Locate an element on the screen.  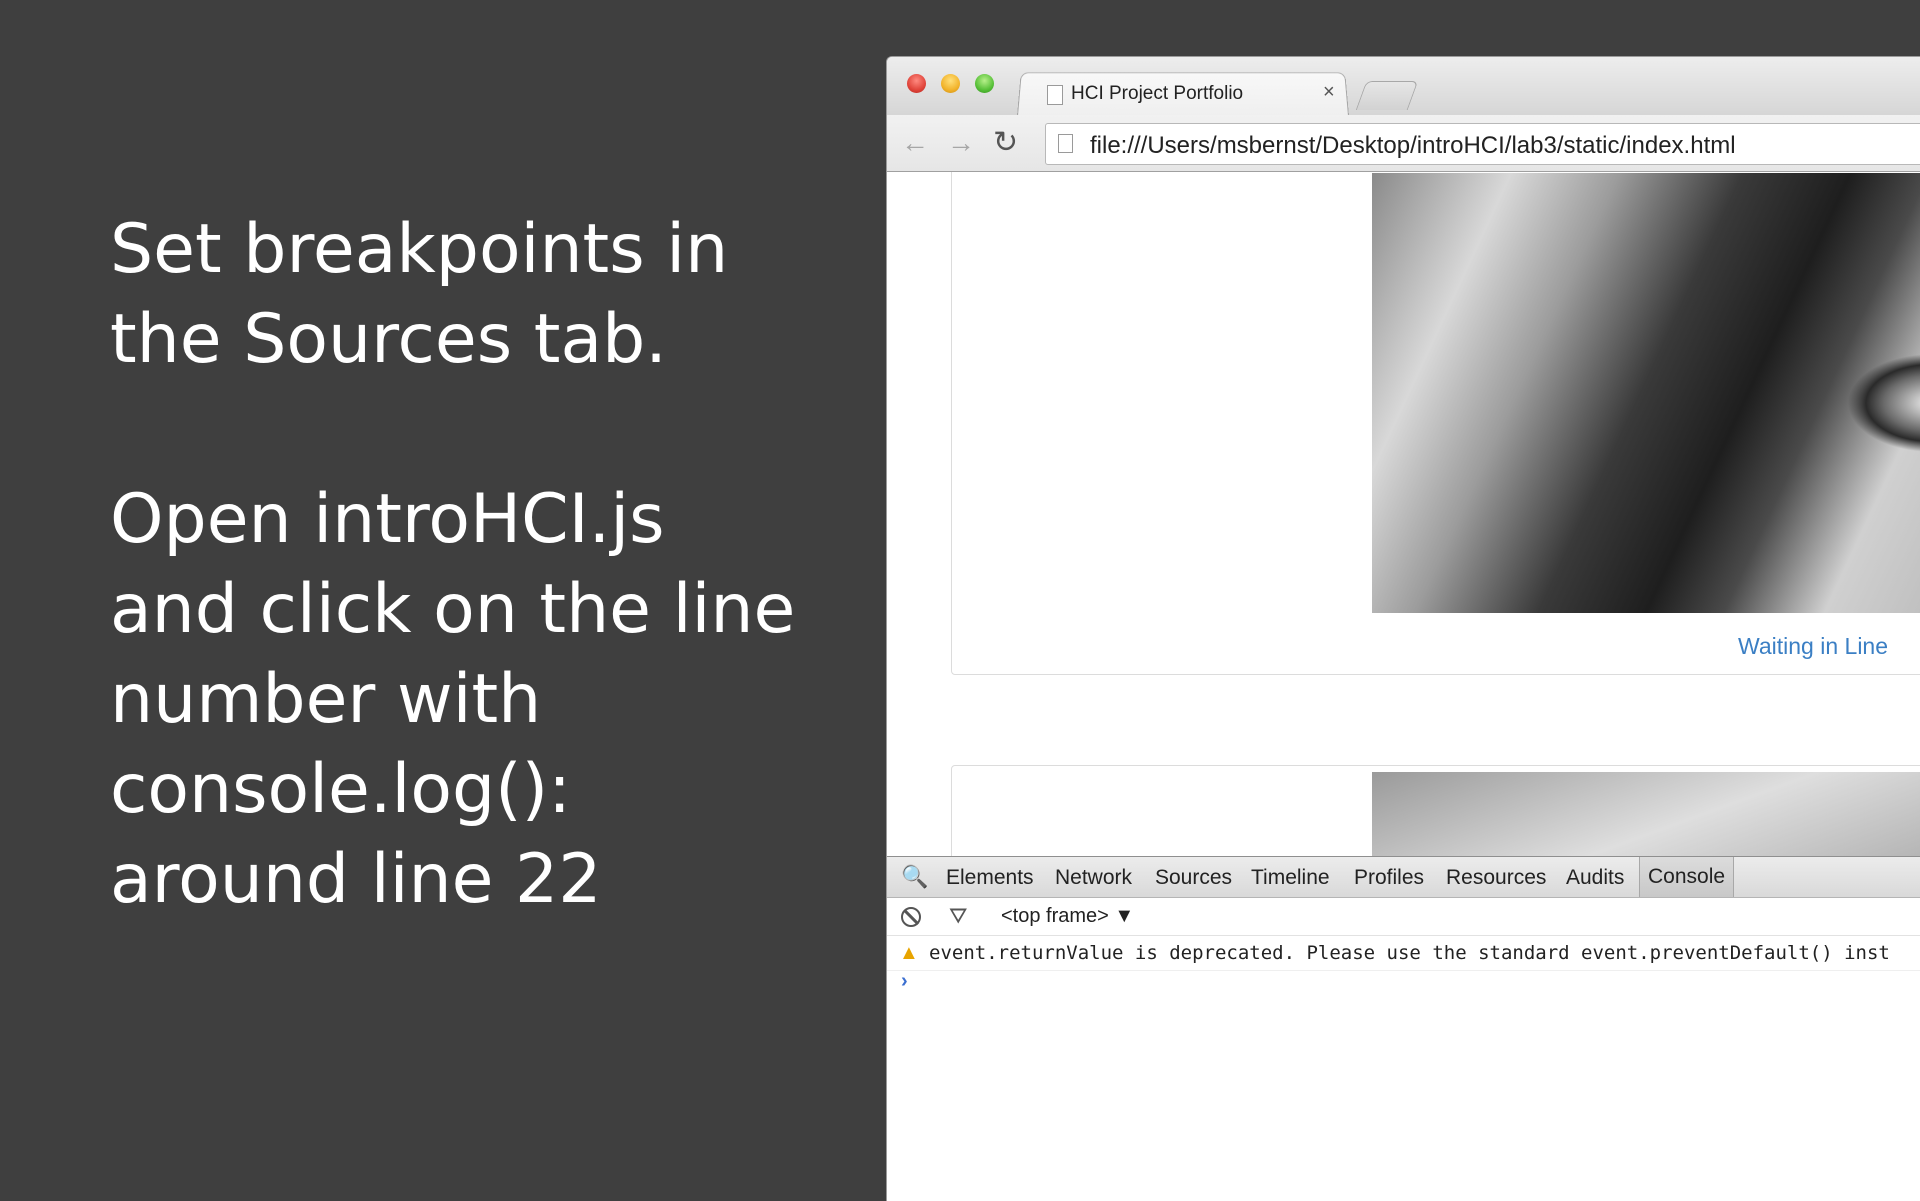
tab-title: HCI Project Portfolio is located at coordinates (1157, 93).